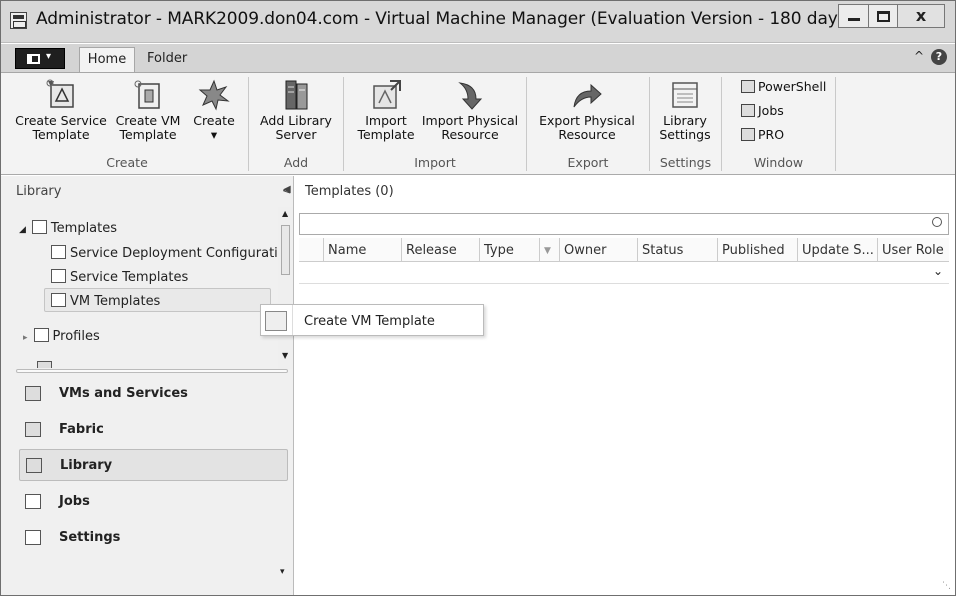 This screenshot has width=956, height=596. Describe the element at coordinates (74, 501) in the screenshot. I see `nav-label-jobs: Jobs` at that location.